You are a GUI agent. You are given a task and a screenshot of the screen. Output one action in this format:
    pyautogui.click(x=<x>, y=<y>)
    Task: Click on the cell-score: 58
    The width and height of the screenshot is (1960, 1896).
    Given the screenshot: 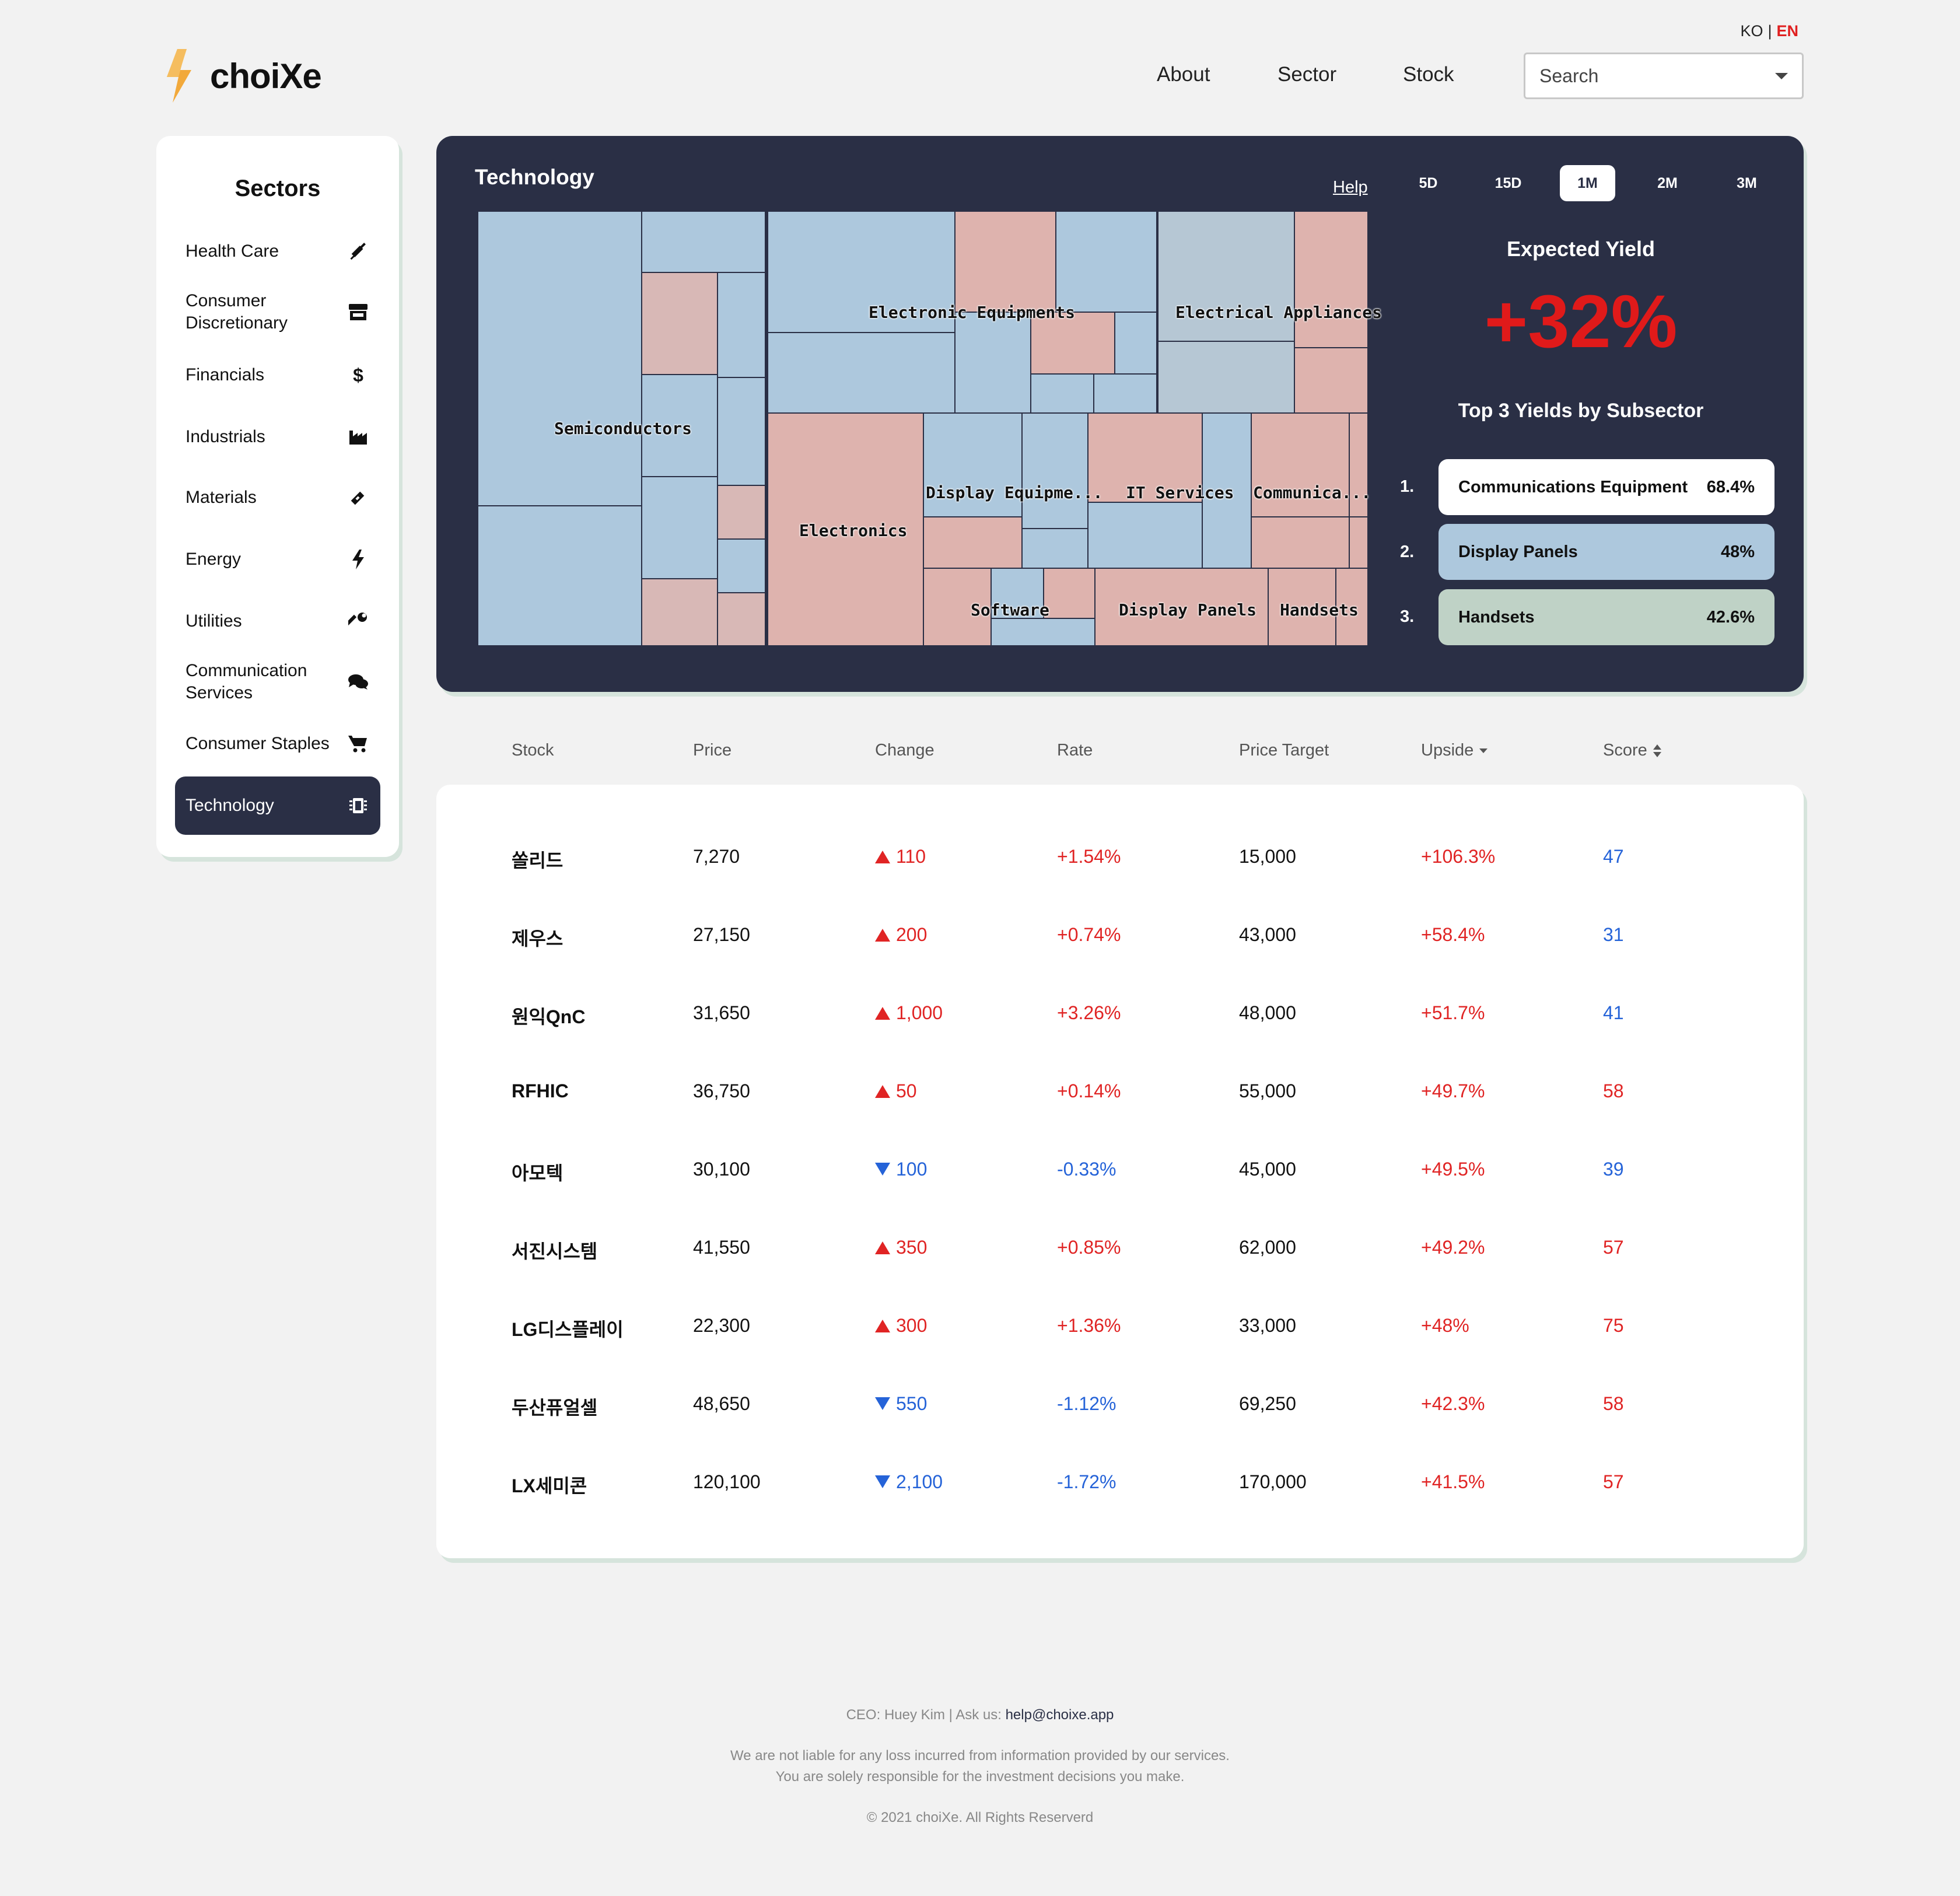 What is the action you would take?
    pyautogui.click(x=1613, y=1091)
    